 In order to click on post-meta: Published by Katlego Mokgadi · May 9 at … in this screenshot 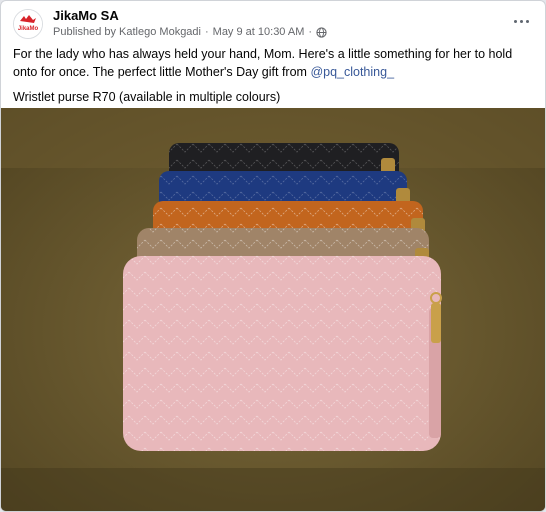, I will do `click(190, 32)`.